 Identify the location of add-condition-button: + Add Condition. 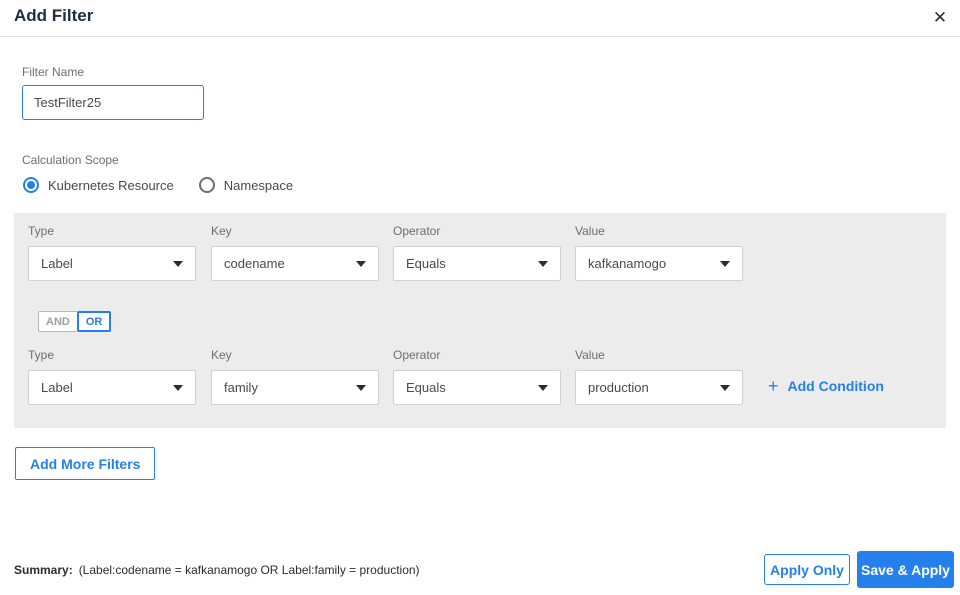
(826, 386).